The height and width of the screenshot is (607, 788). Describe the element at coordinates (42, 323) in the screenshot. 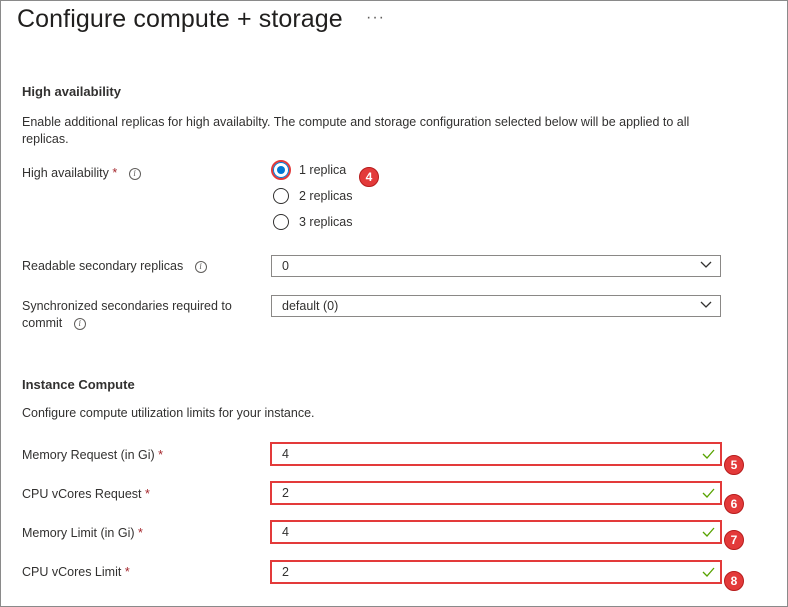

I see `sync-secondaries-label-line2: commit` at that location.